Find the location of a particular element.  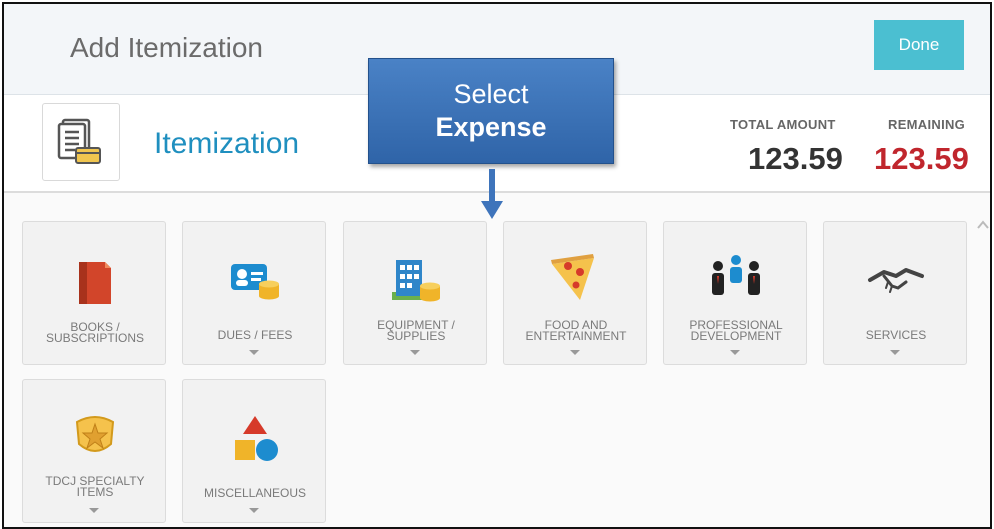

expense-type-books-subscriptions: BOOKS / SUBSCRIPTIONS is located at coordinates (94, 293).